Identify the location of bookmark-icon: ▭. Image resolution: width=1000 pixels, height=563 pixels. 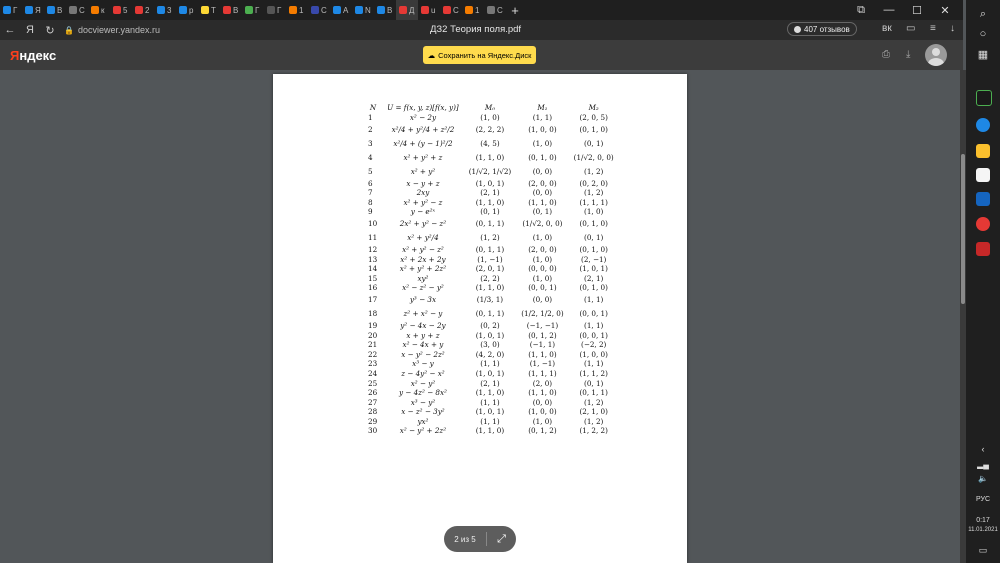
(910, 28).